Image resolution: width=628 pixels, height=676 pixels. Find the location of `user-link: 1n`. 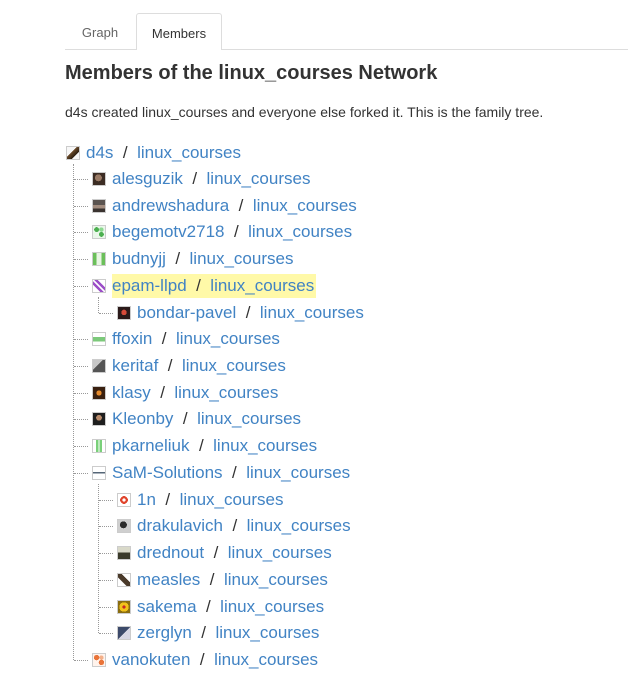

user-link: 1n is located at coordinates (146, 499).